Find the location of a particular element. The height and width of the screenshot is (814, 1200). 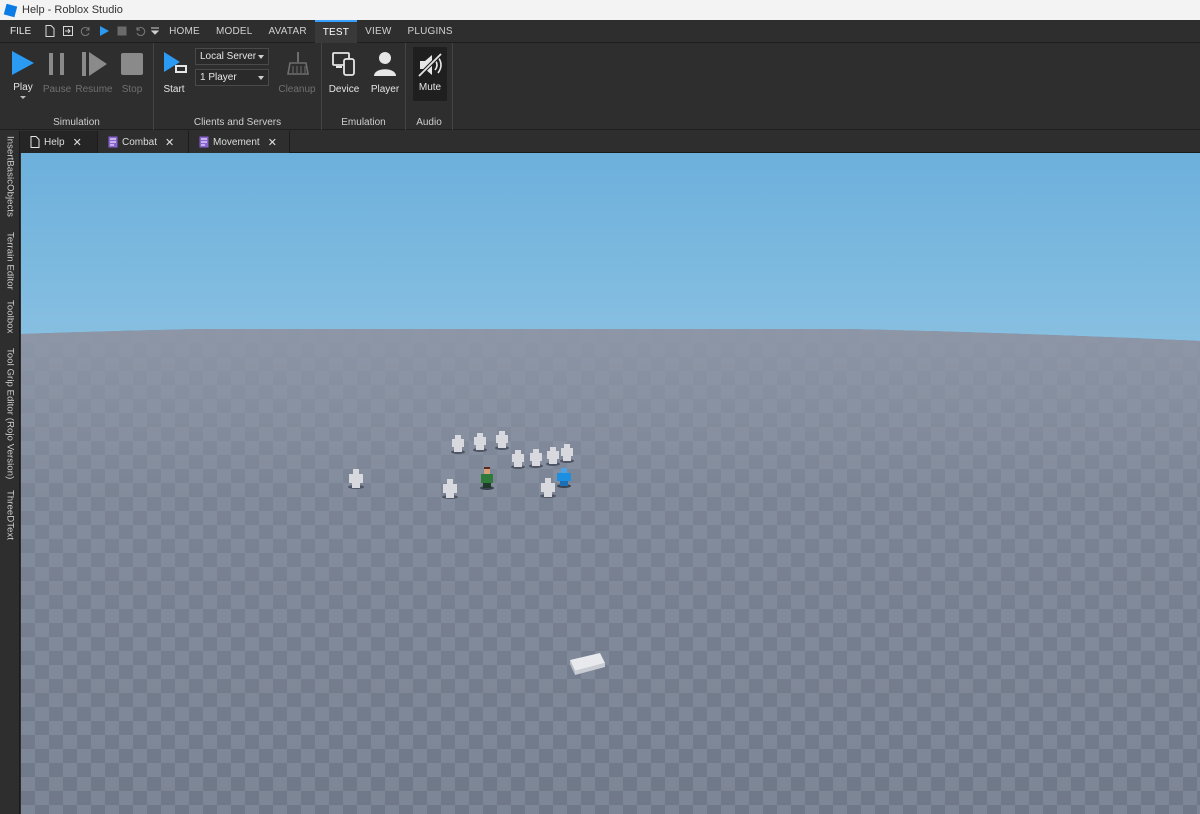

tab-plugins: PLUGINS is located at coordinates (429, 31).